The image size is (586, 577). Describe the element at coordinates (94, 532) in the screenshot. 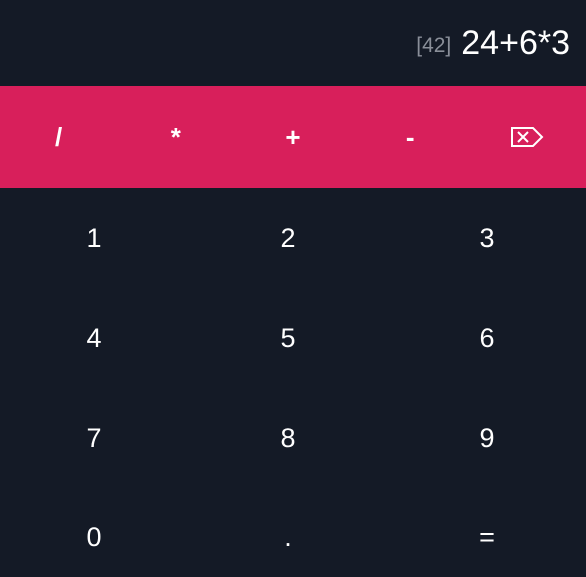

I see `key-0: 0` at that location.